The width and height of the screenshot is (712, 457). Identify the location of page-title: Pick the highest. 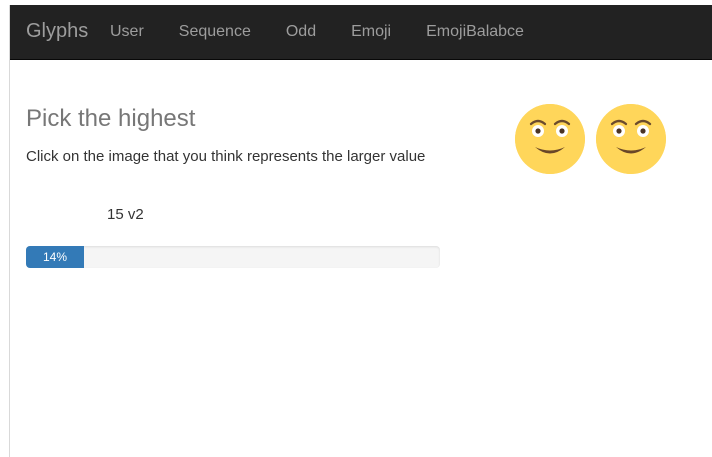
(111, 118).